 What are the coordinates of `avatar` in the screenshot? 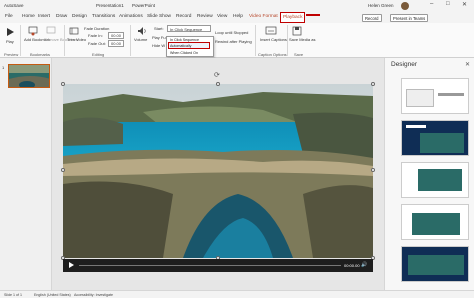 It's located at (405, 6).